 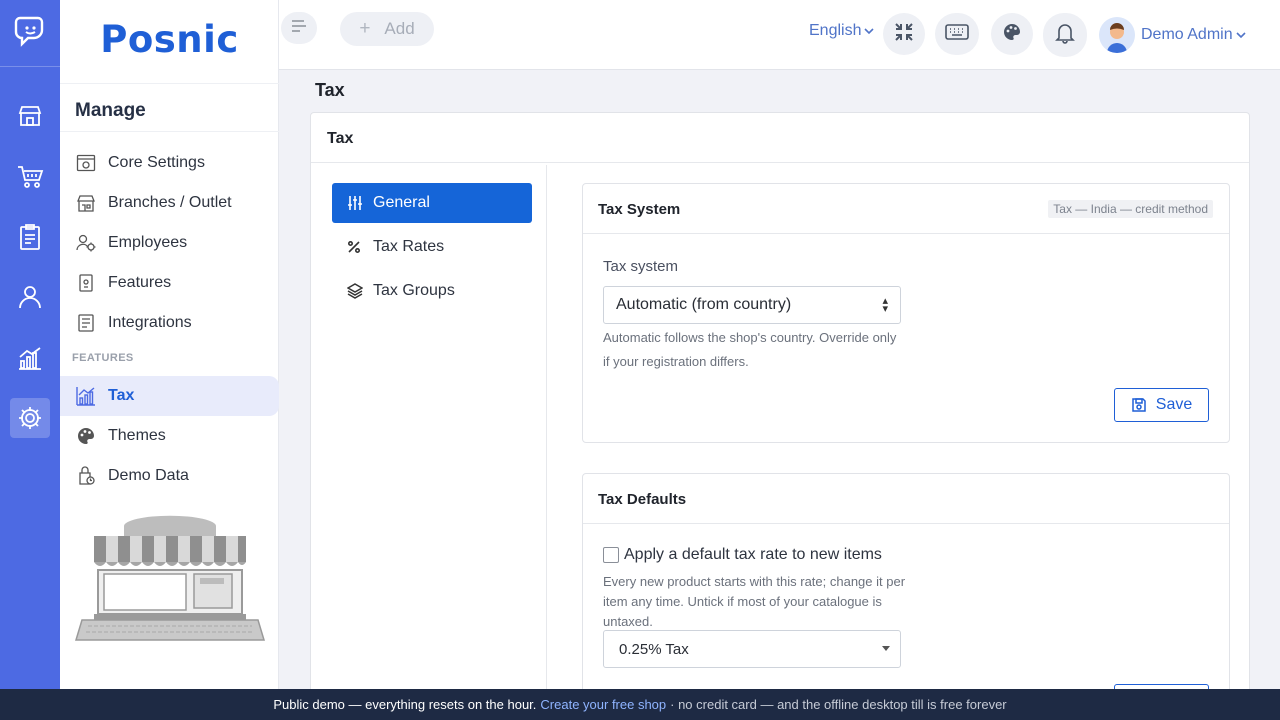 I want to click on brand: Posnic, so click(x=169, y=42).